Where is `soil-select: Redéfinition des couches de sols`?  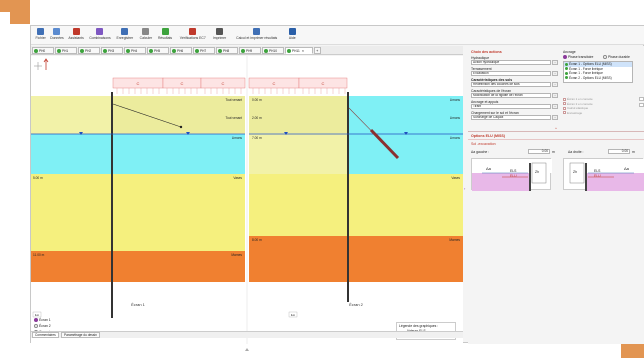
soil-select: Redéfinition des couches de sols is located at coordinates (511, 84).